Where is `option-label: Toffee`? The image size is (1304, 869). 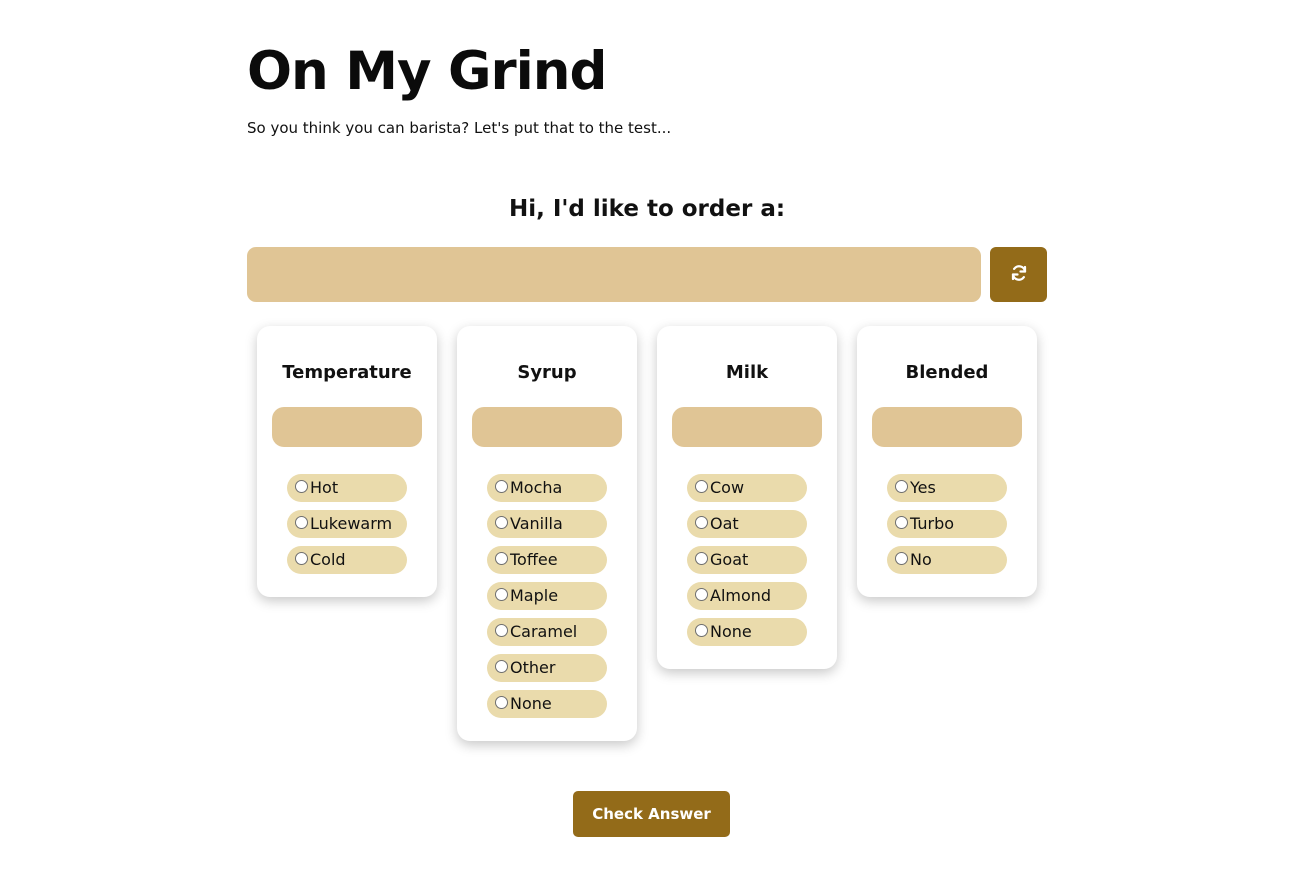
option-label: Toffee is located at coordinates (534, 559).